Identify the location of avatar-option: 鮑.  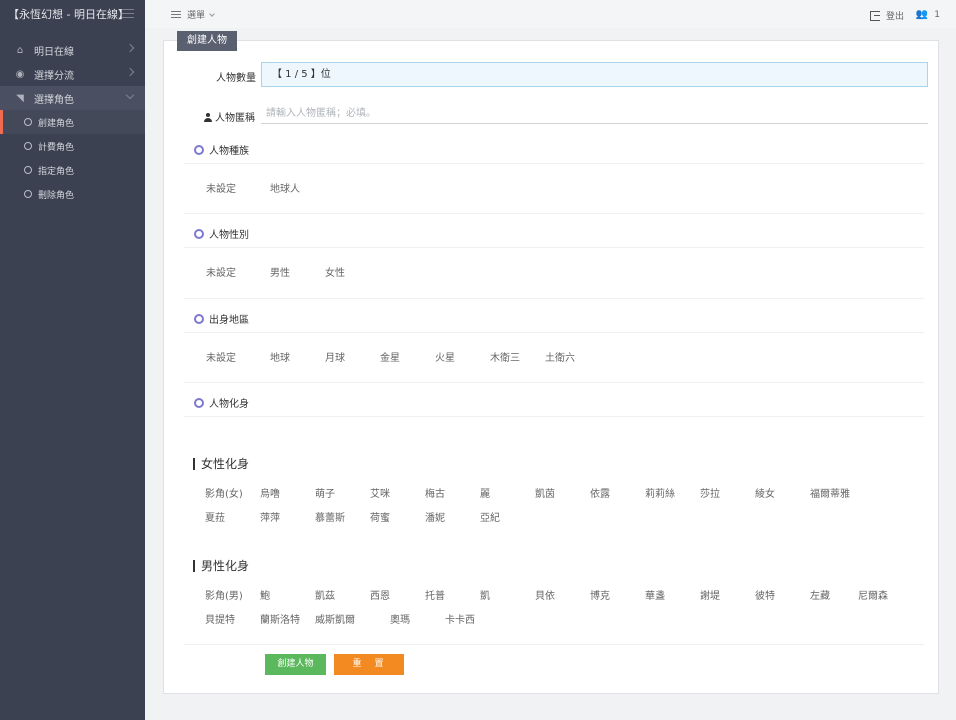
(287, 597).